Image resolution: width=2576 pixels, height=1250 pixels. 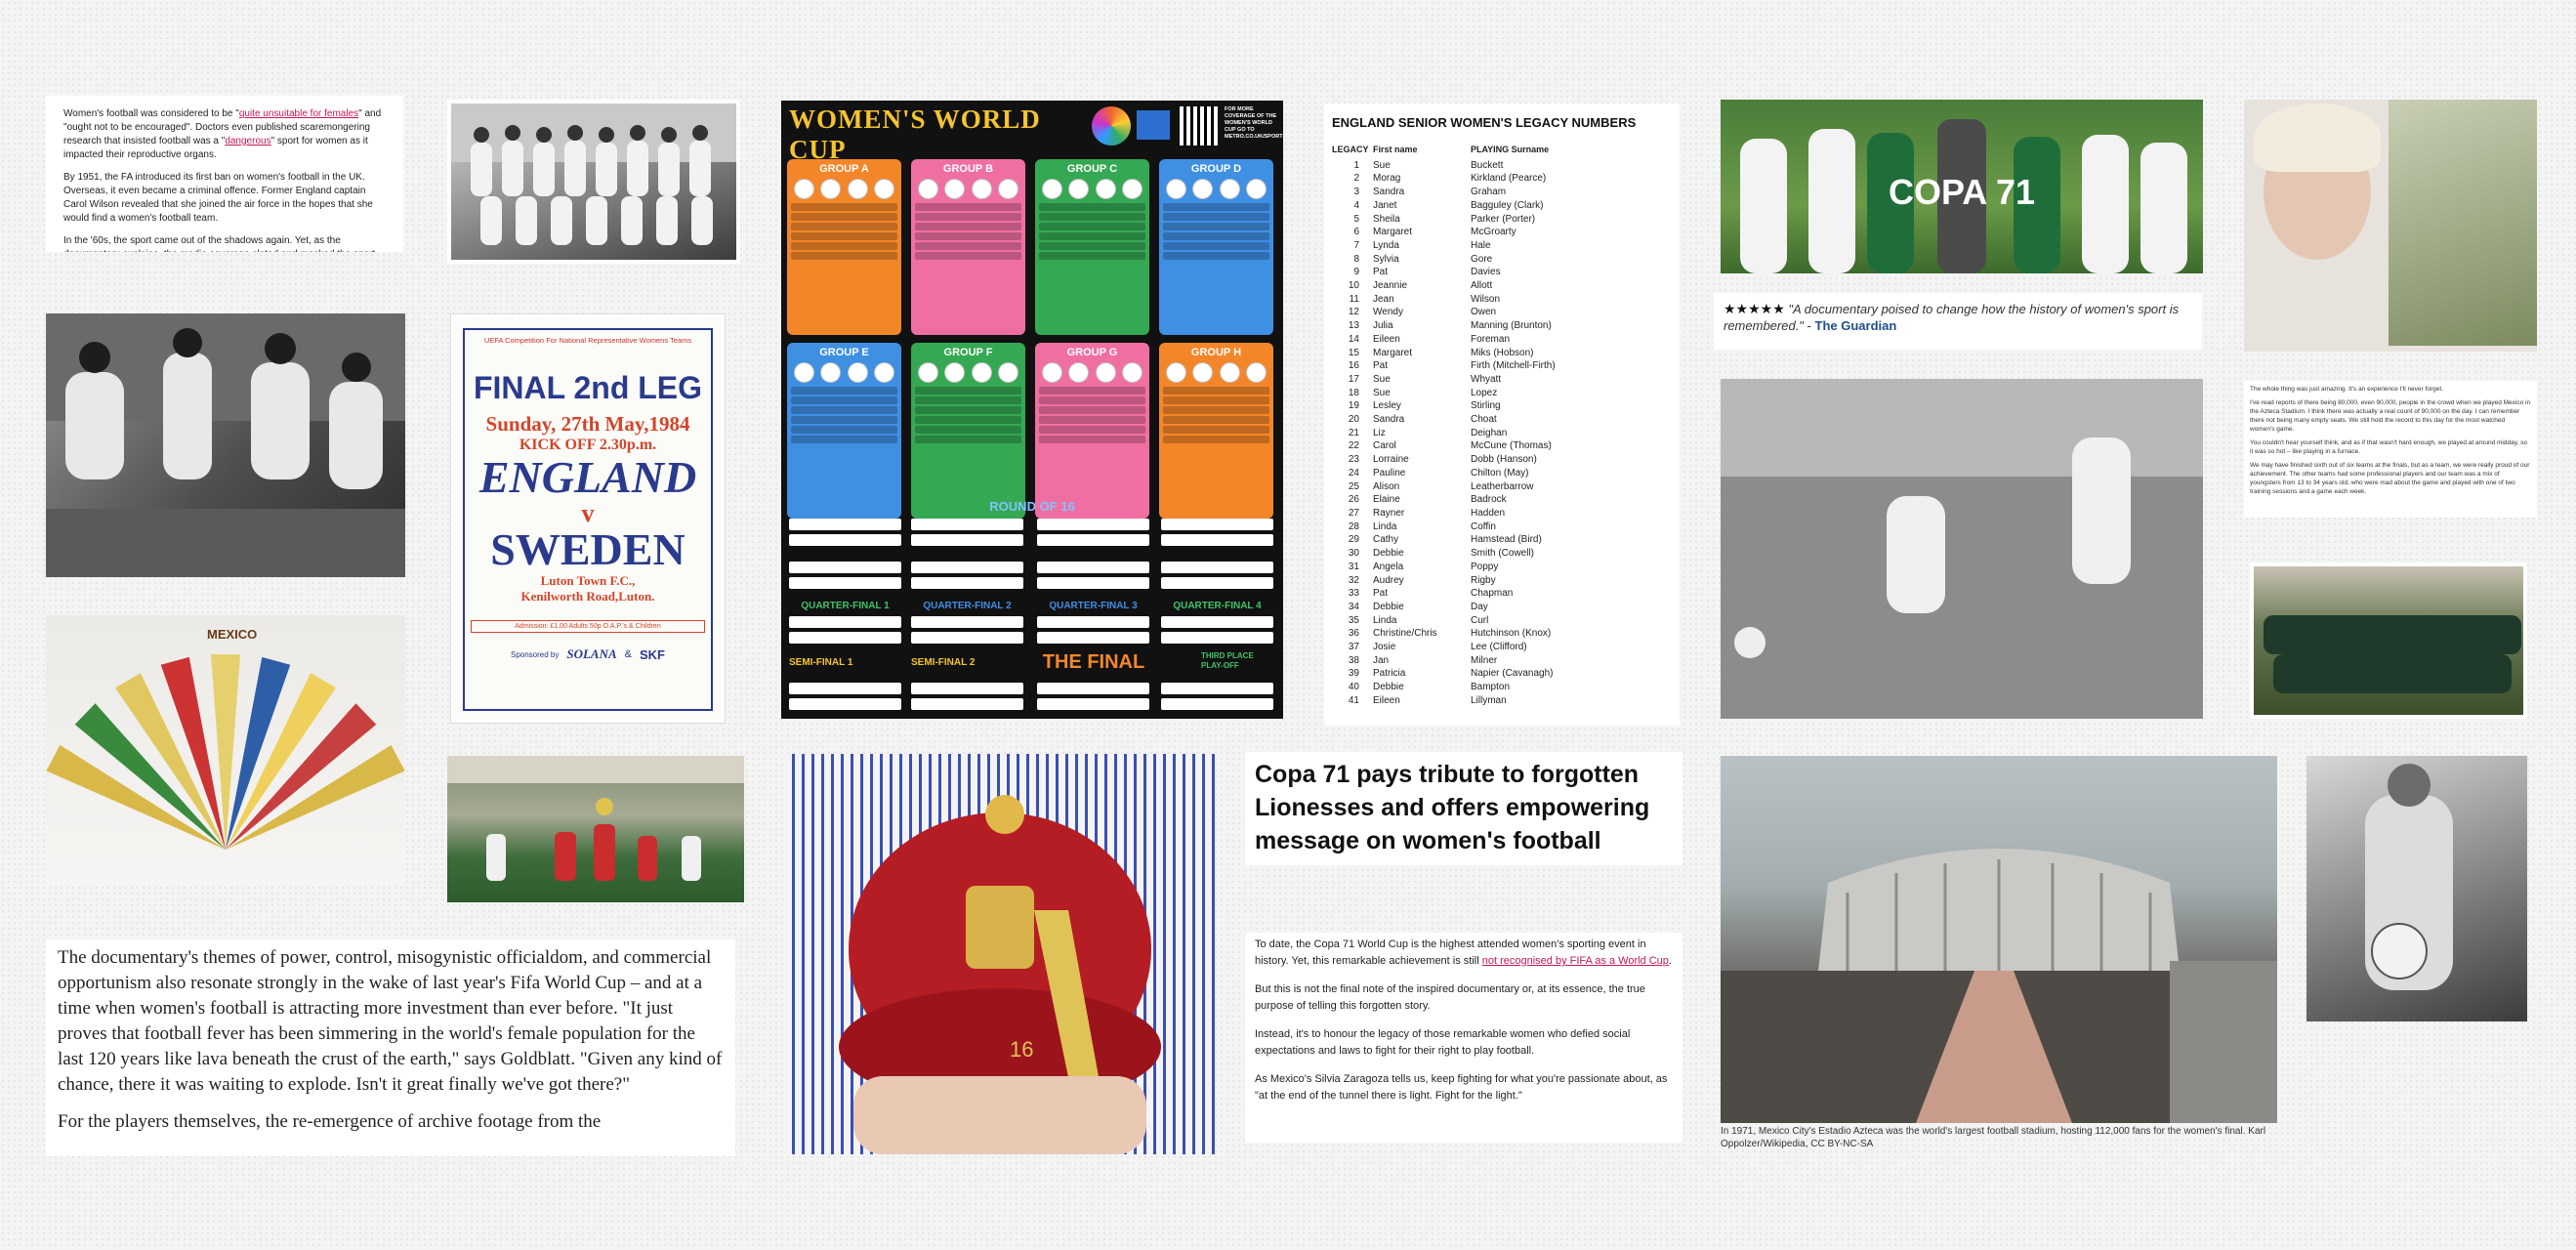 I want to click on the-final: THE FINAL, so click(x=1093, y=662).